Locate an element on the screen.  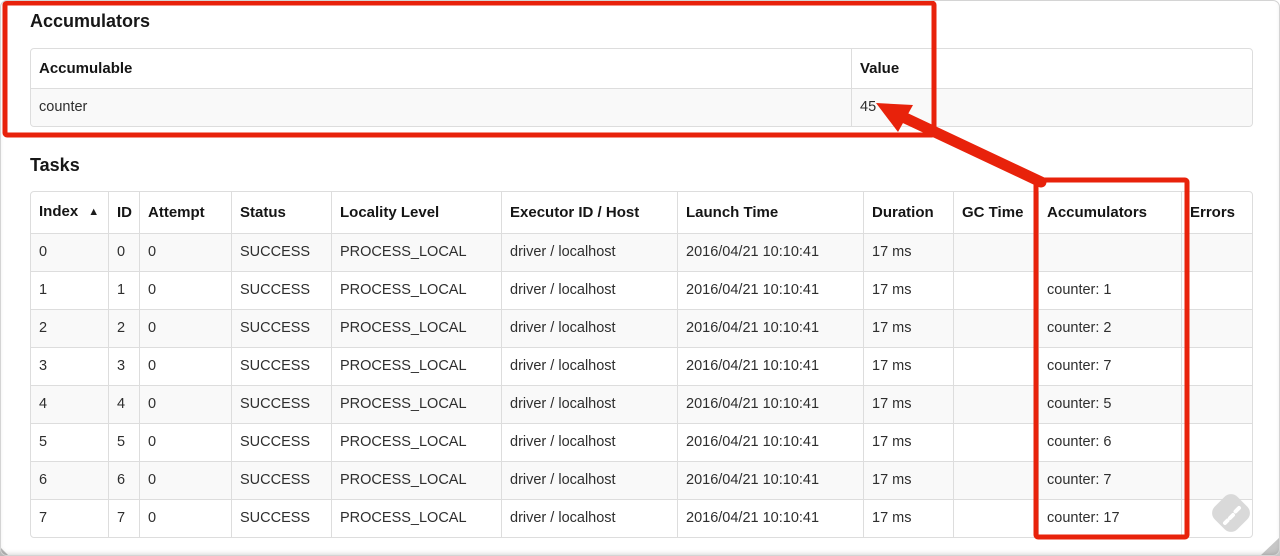
tasks-section-title: Tasks is located at coordinates (55, 165).